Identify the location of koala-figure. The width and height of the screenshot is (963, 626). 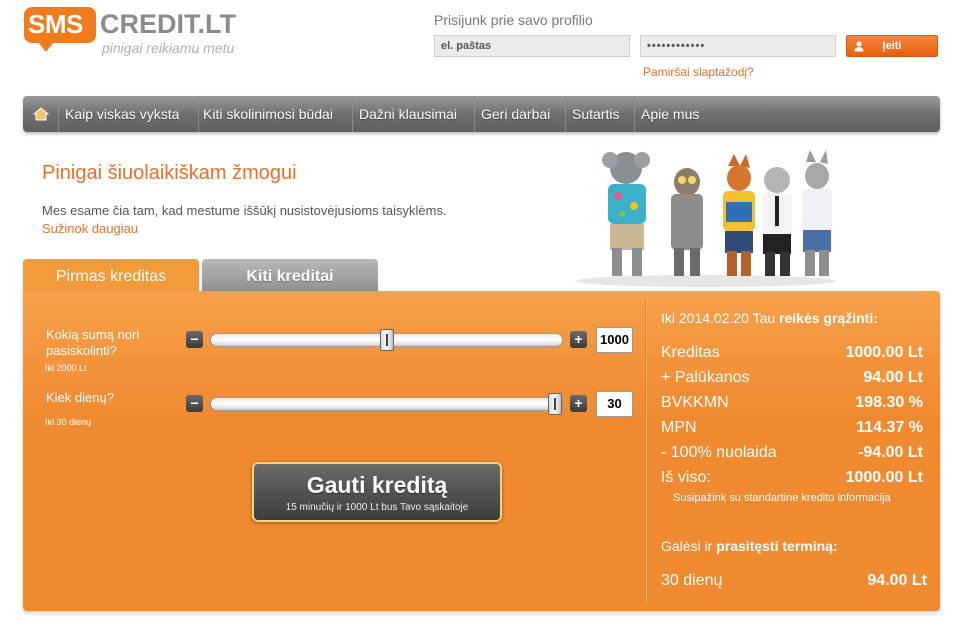
(626, 214).